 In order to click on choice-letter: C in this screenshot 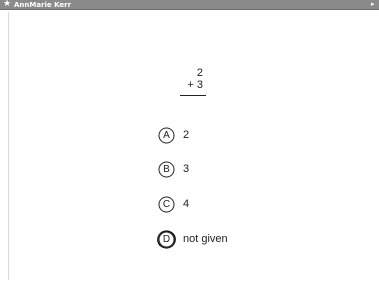, I will do `click(166, 204)`.